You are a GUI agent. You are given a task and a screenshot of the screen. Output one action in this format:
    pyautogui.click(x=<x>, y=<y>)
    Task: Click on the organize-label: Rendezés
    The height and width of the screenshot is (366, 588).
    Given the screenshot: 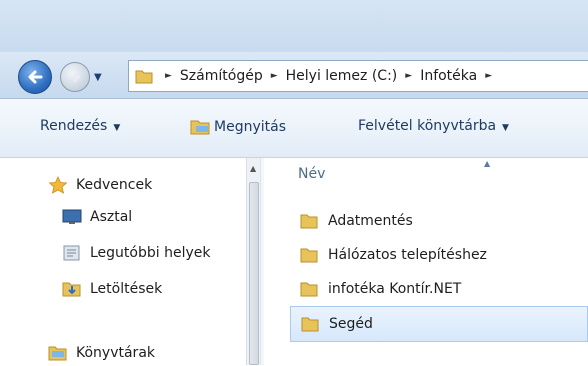 What is the action you would take?
    pyautogui.click(x=74, y=126)
    